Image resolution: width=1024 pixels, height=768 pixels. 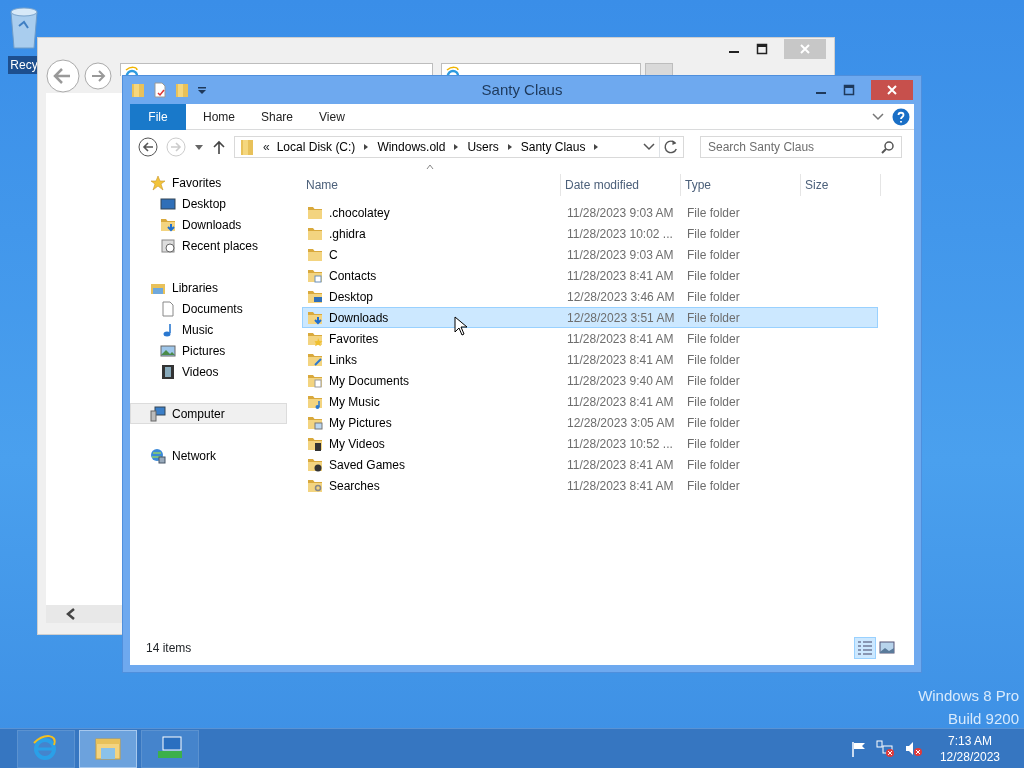 I want to click on window-title: Santy Claus, so click(x=522, y=89).